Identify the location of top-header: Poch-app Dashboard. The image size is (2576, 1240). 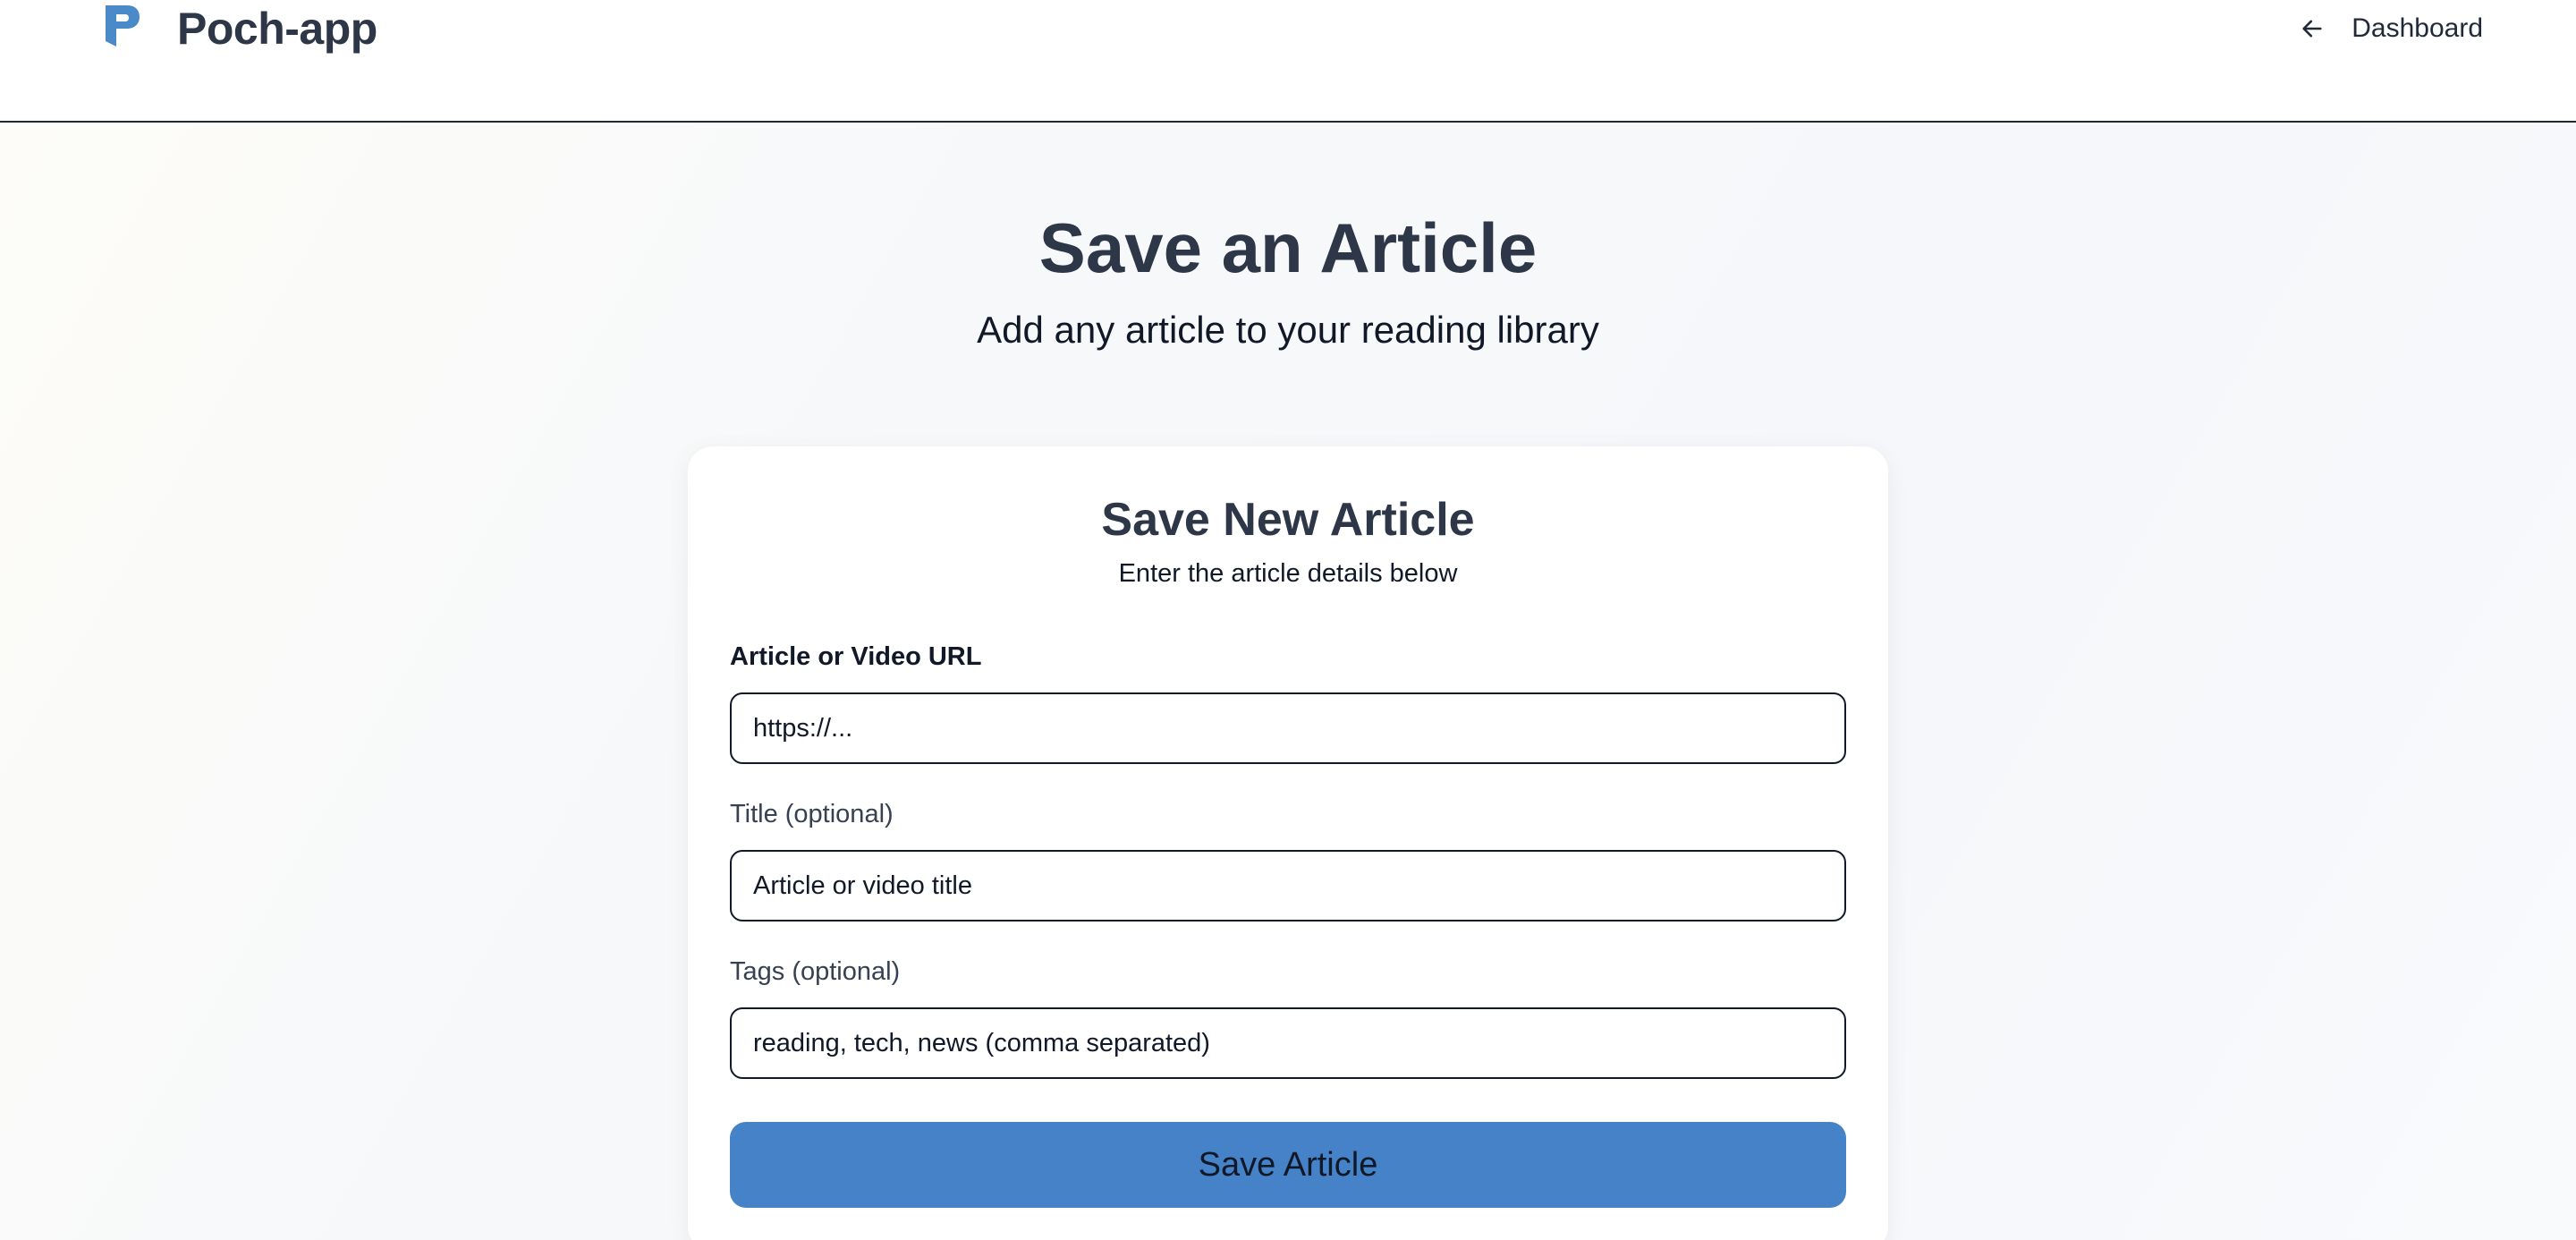
(1288, 61).